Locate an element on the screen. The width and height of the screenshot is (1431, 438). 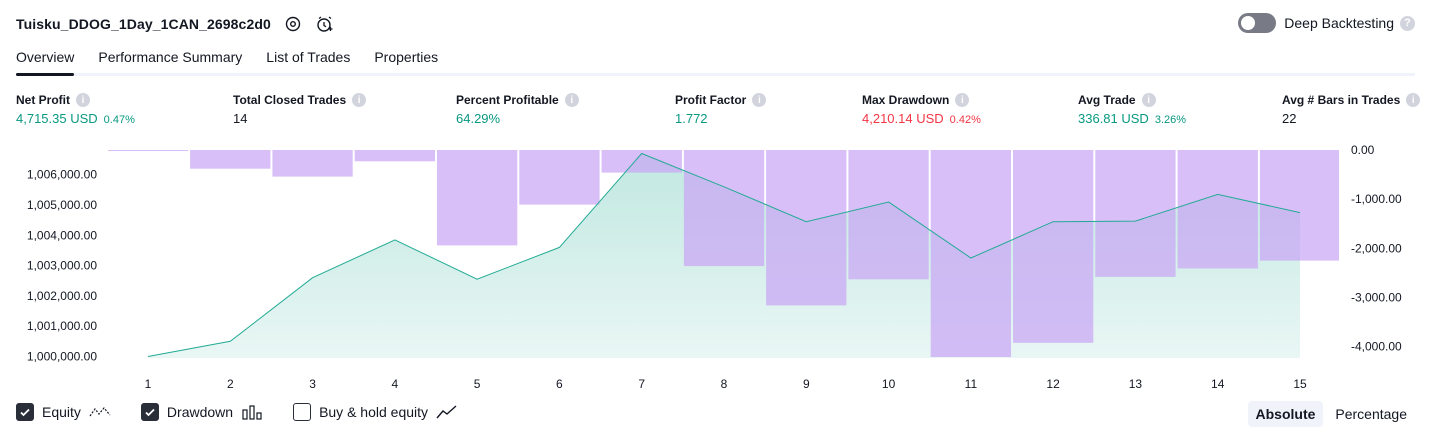
tab-list-of-trades: List of Trades is located at coordinates (308, 58).